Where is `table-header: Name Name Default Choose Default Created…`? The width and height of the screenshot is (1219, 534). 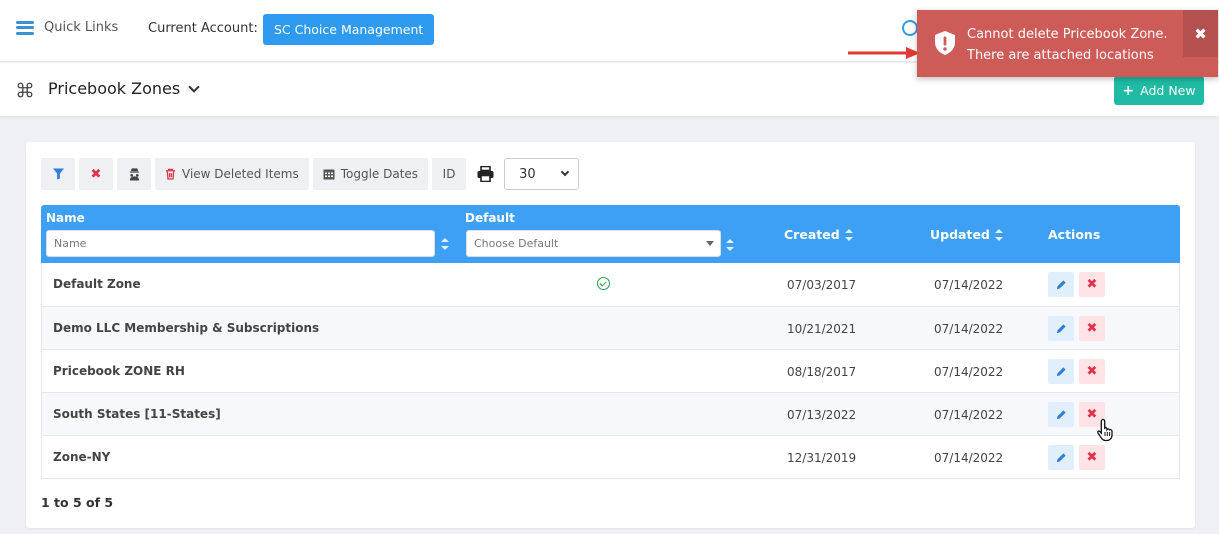 table-header: Name Name Default Choose Default Created… is located at coordinates (610, 234).